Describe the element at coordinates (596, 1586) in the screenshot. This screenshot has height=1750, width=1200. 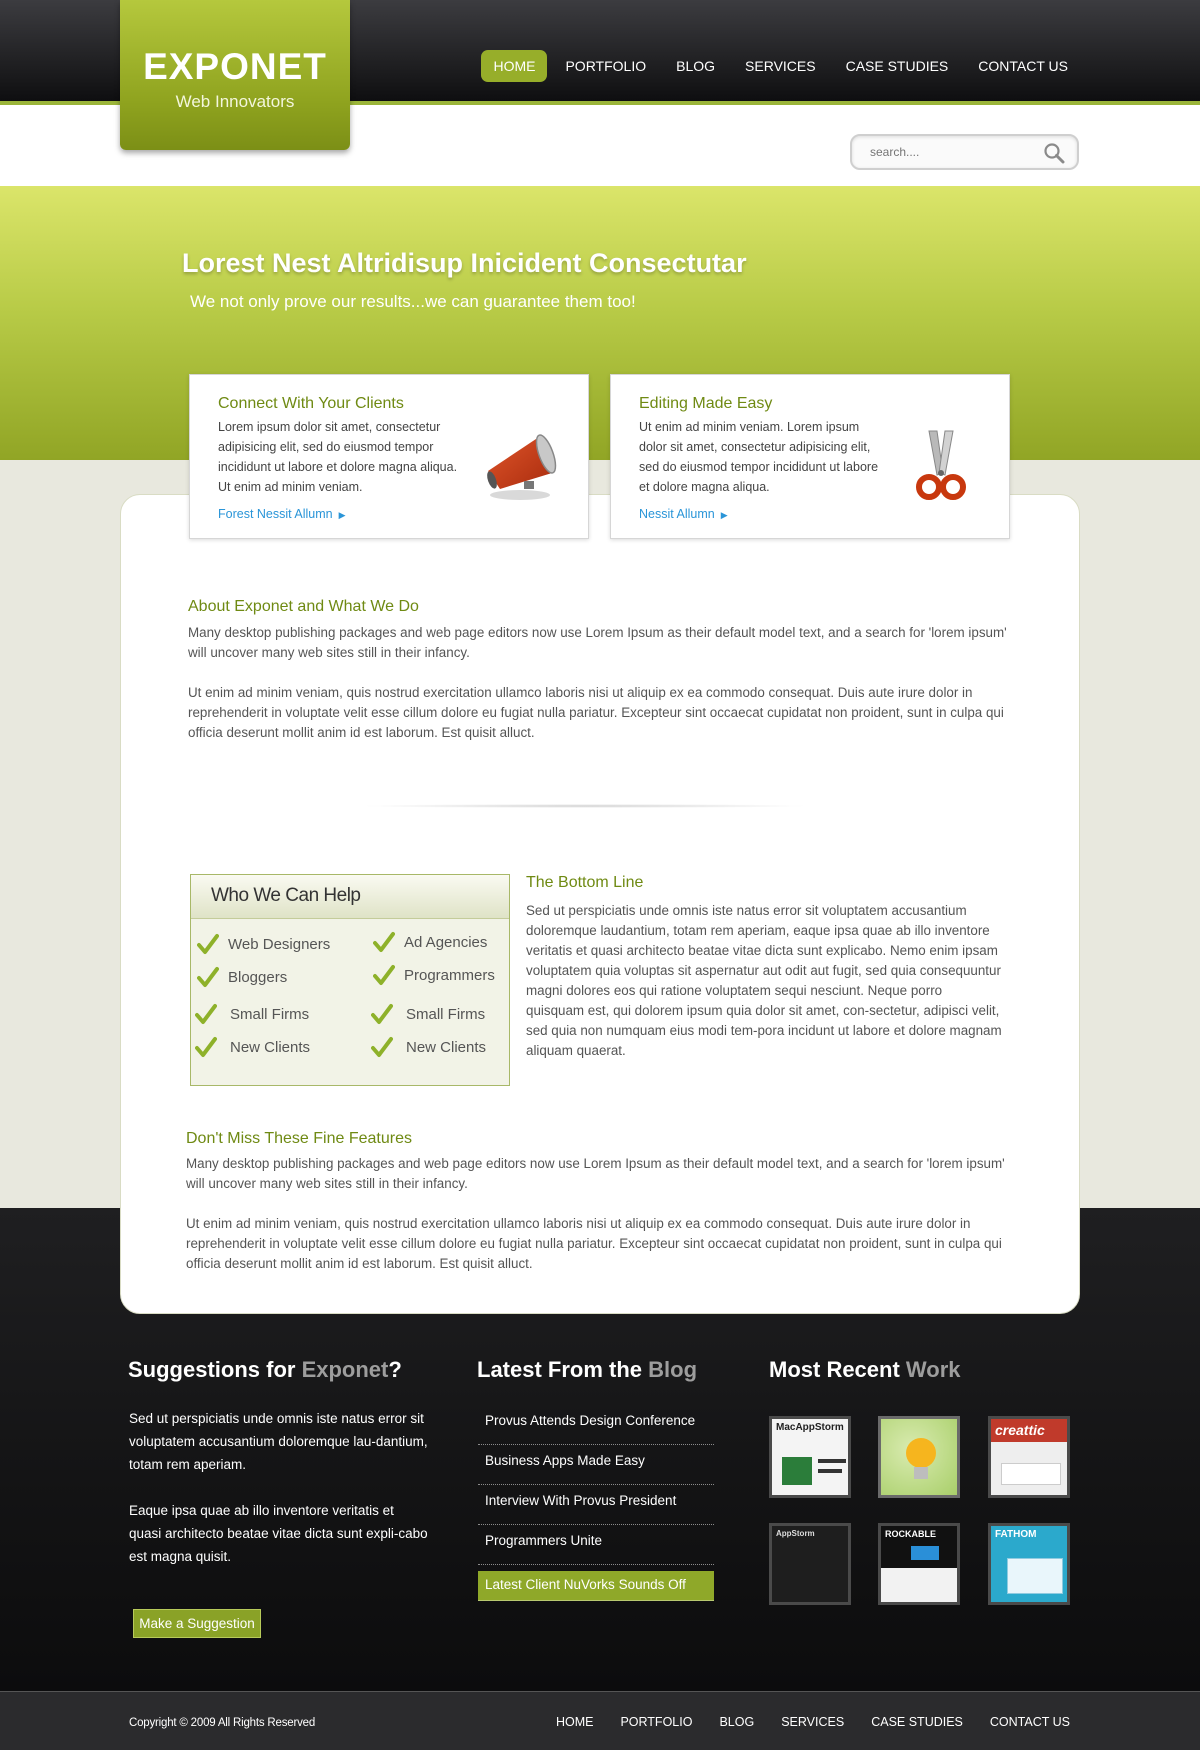
I see `blog-list-item-active: Latest Client NuVorks Sounds Off` at that location.